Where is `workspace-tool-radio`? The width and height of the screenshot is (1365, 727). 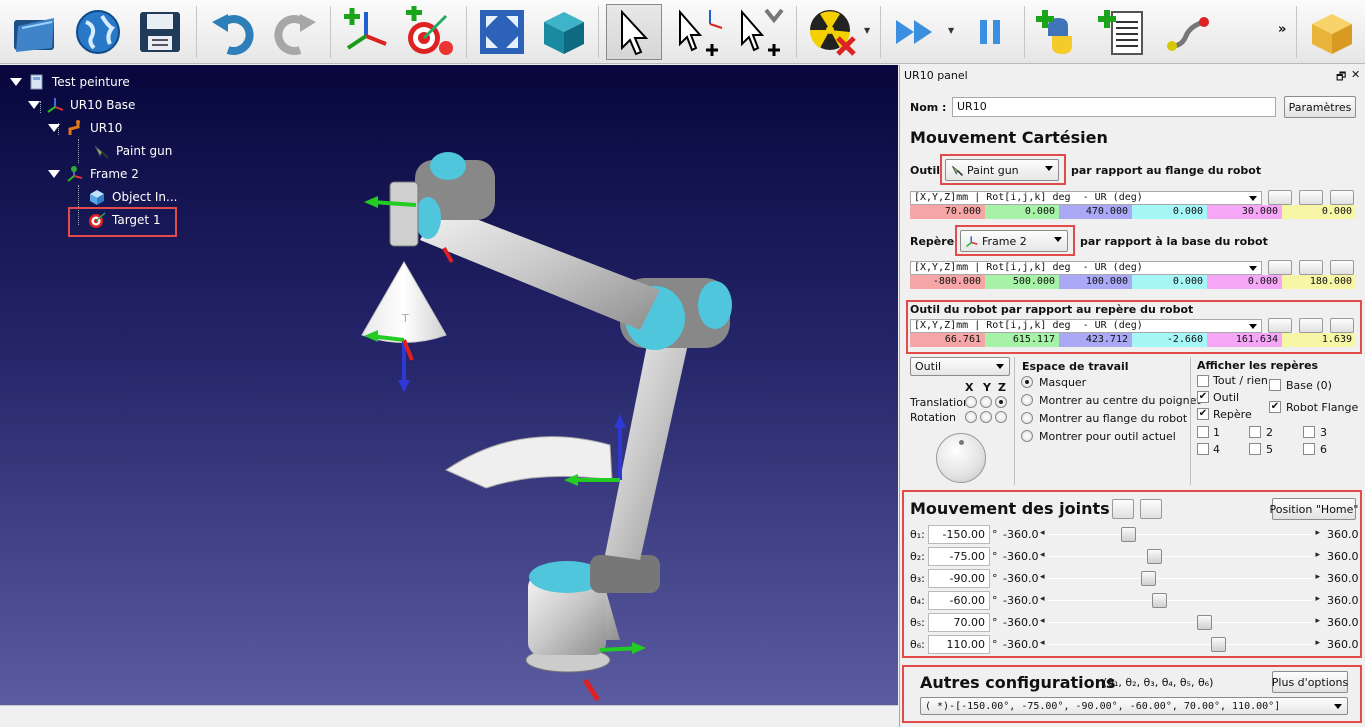 workspace-tool-radio is located at coordinates (1027, 436).